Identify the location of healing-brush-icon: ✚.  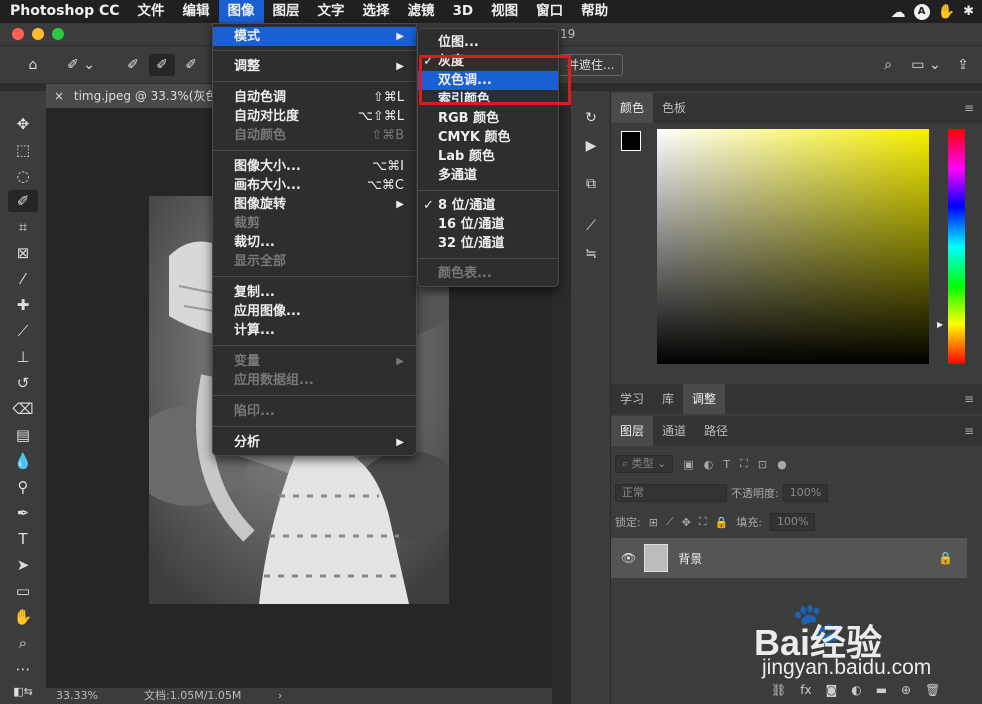
(23, 305).